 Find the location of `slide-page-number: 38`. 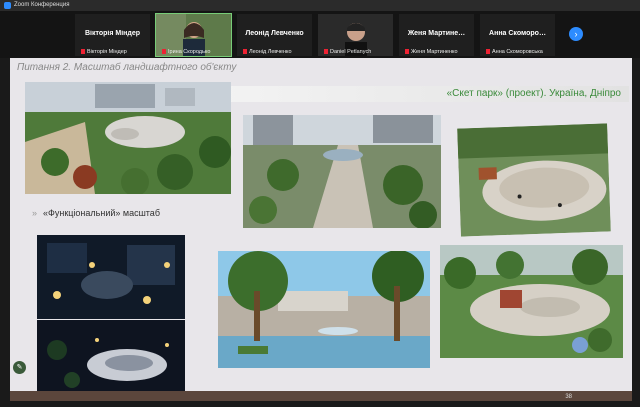

slide-page-number: 38 is located at coordinates (568, 397).